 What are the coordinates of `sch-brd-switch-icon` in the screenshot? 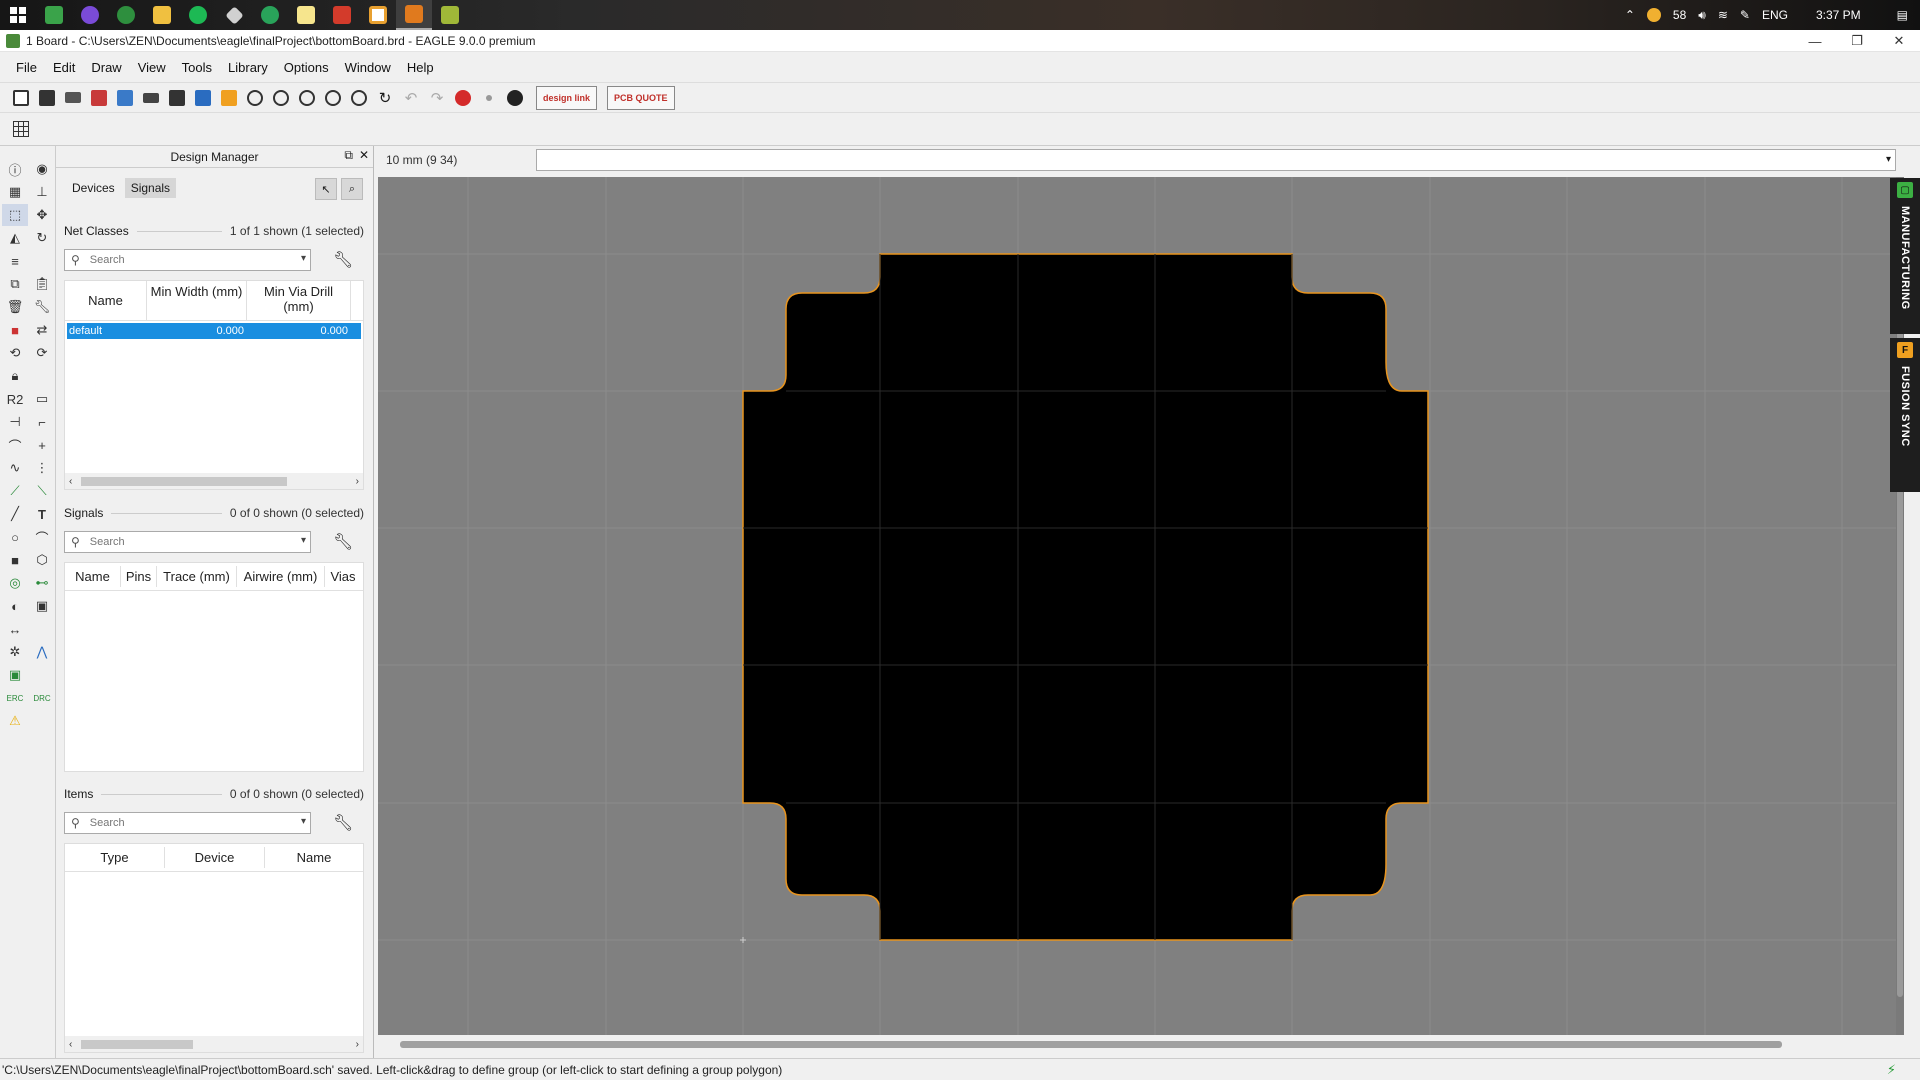 It's located at (99, 98).